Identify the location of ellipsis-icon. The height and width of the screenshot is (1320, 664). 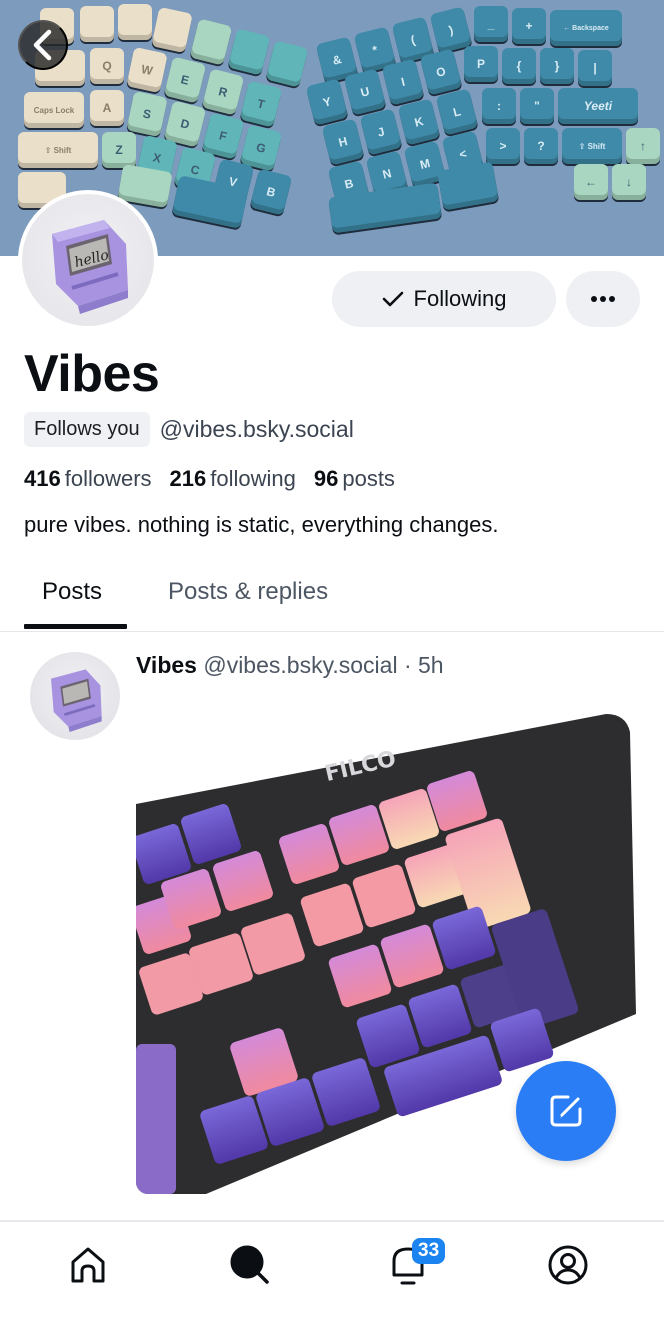
(603, 299).